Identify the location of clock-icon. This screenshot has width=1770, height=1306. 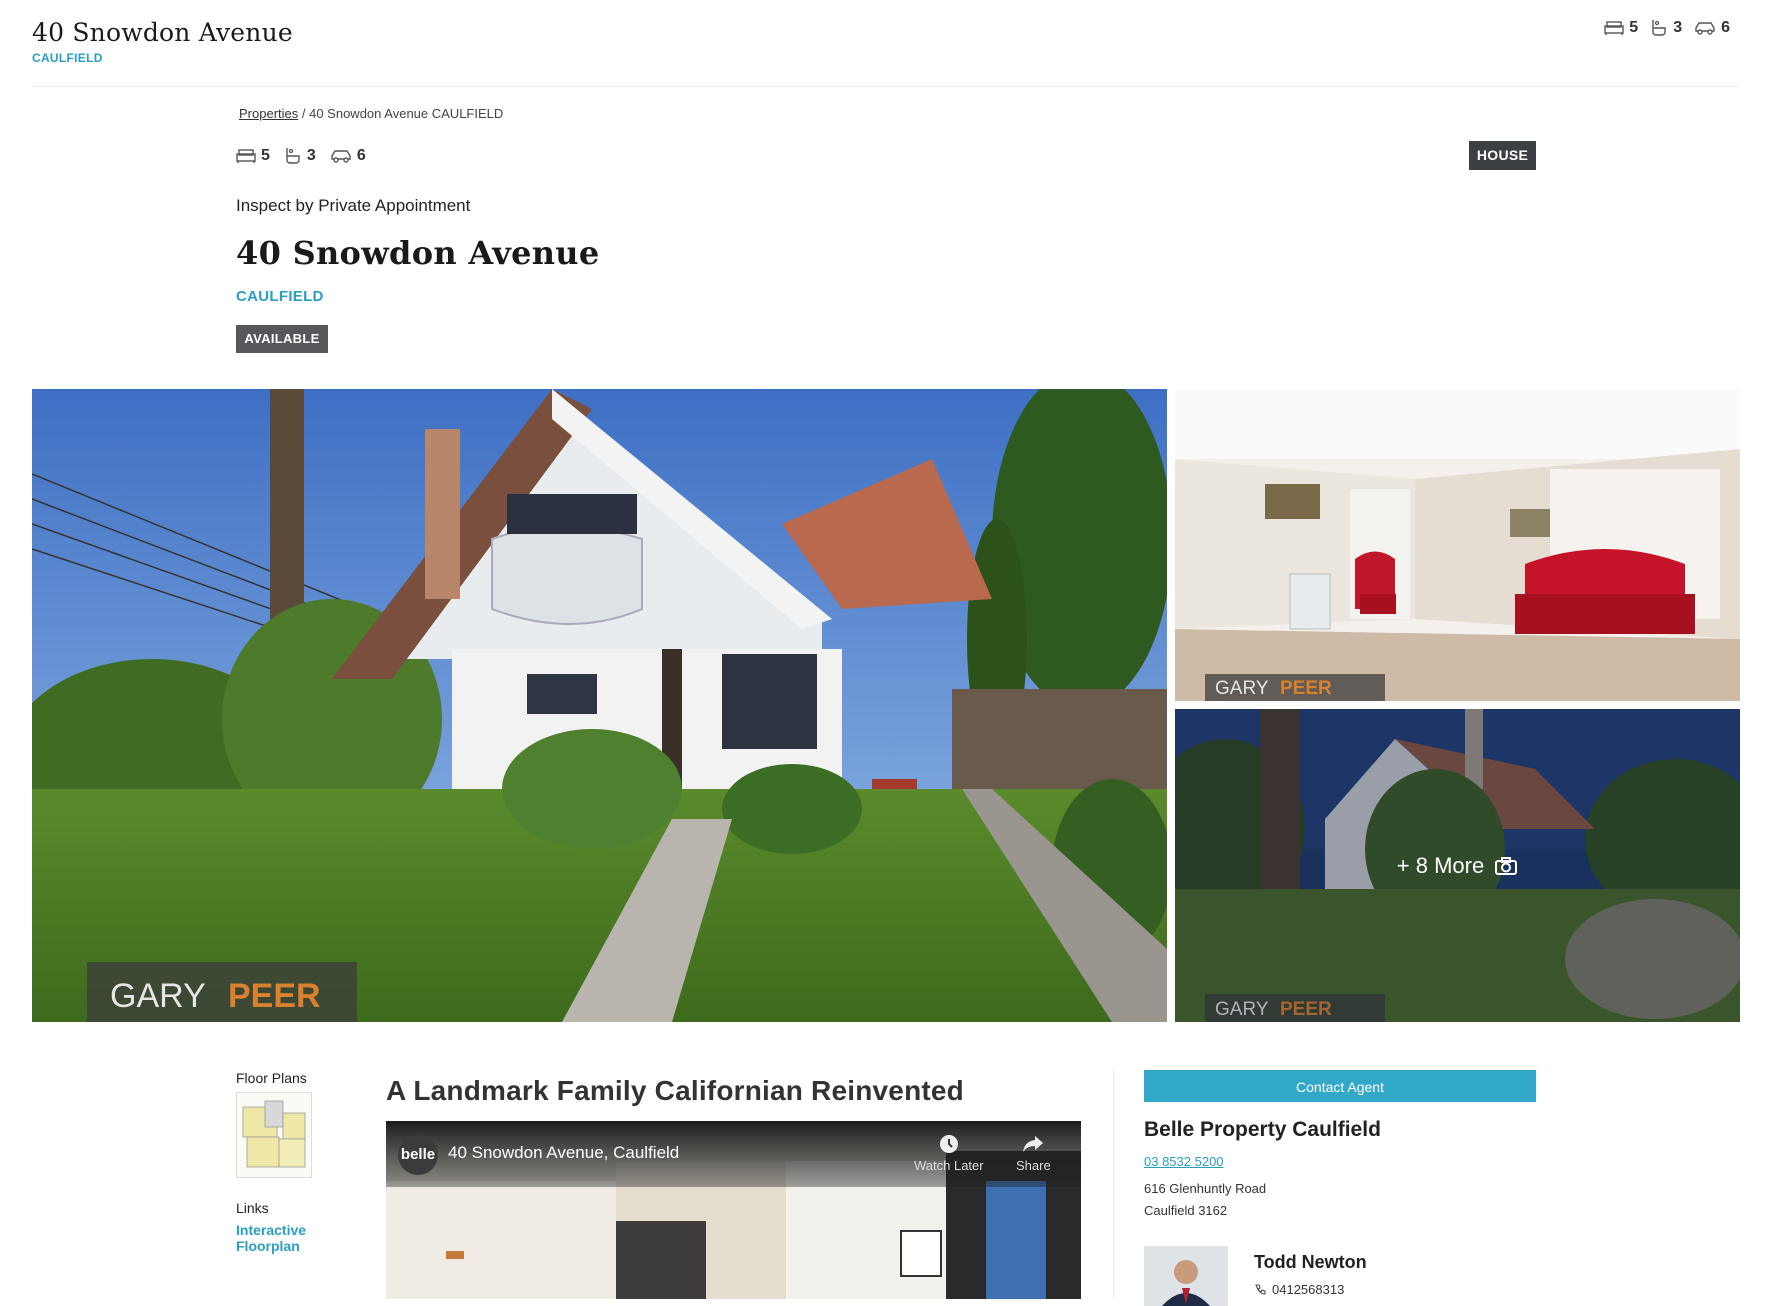
(948, 1144).